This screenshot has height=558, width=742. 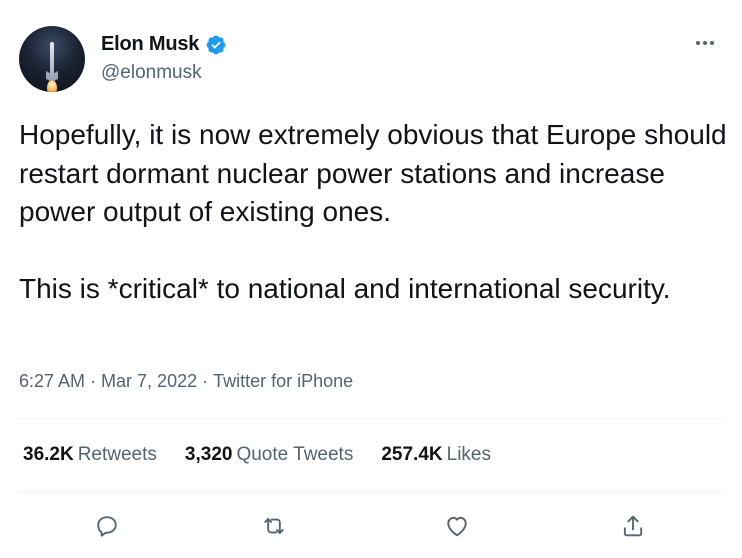 What do you see at coordinates (117, 454) in the screenshot?
I see `retweets-label: Retweets` at bounding box center [117, 454].